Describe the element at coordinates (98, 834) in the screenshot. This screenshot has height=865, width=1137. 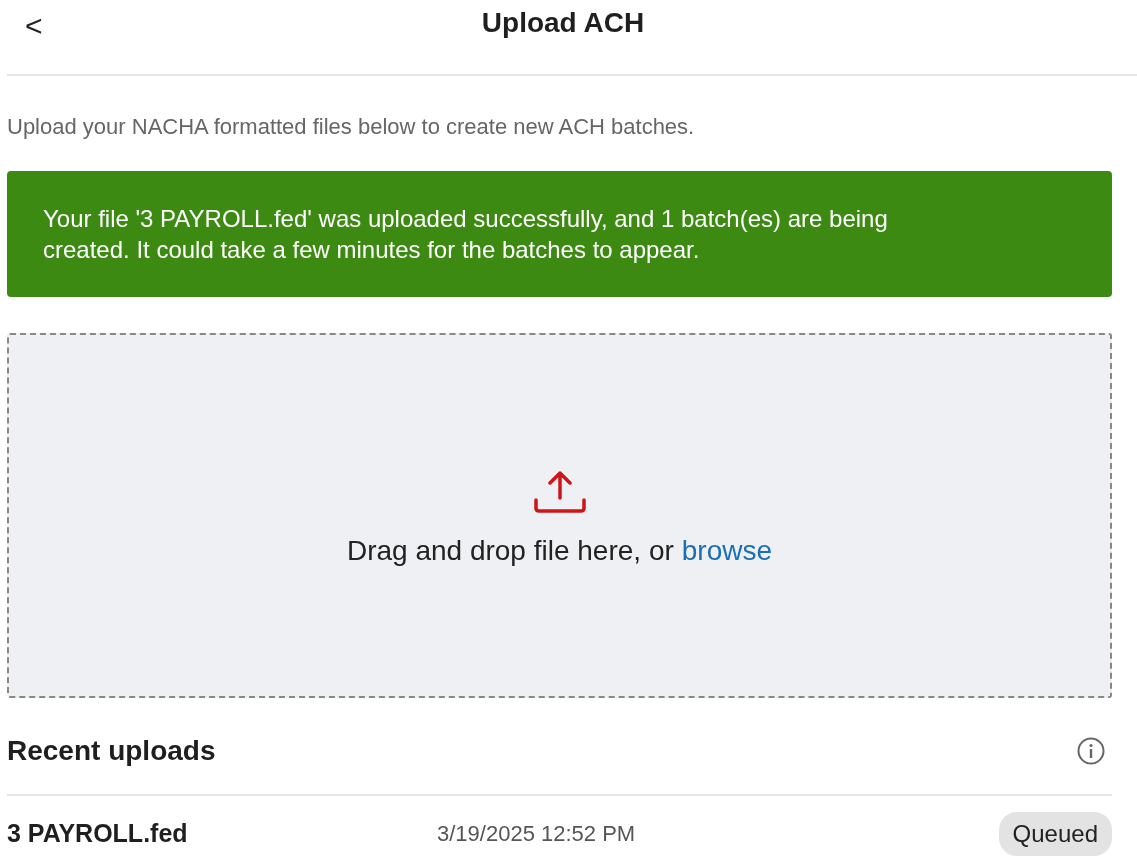
I see `file-name: 3 PAYROLL.fed` at that location.